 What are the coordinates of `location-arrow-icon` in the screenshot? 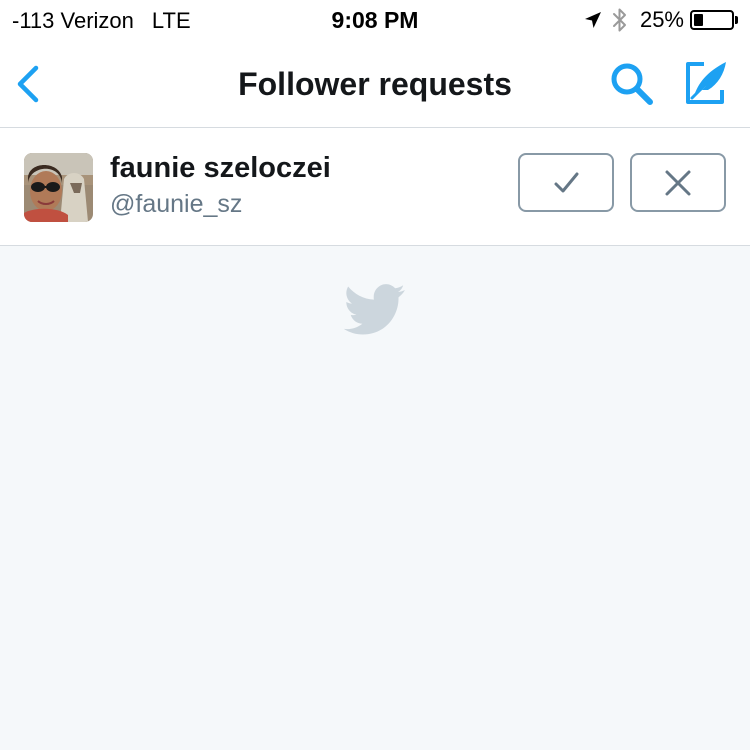 It's located at (593, 20).